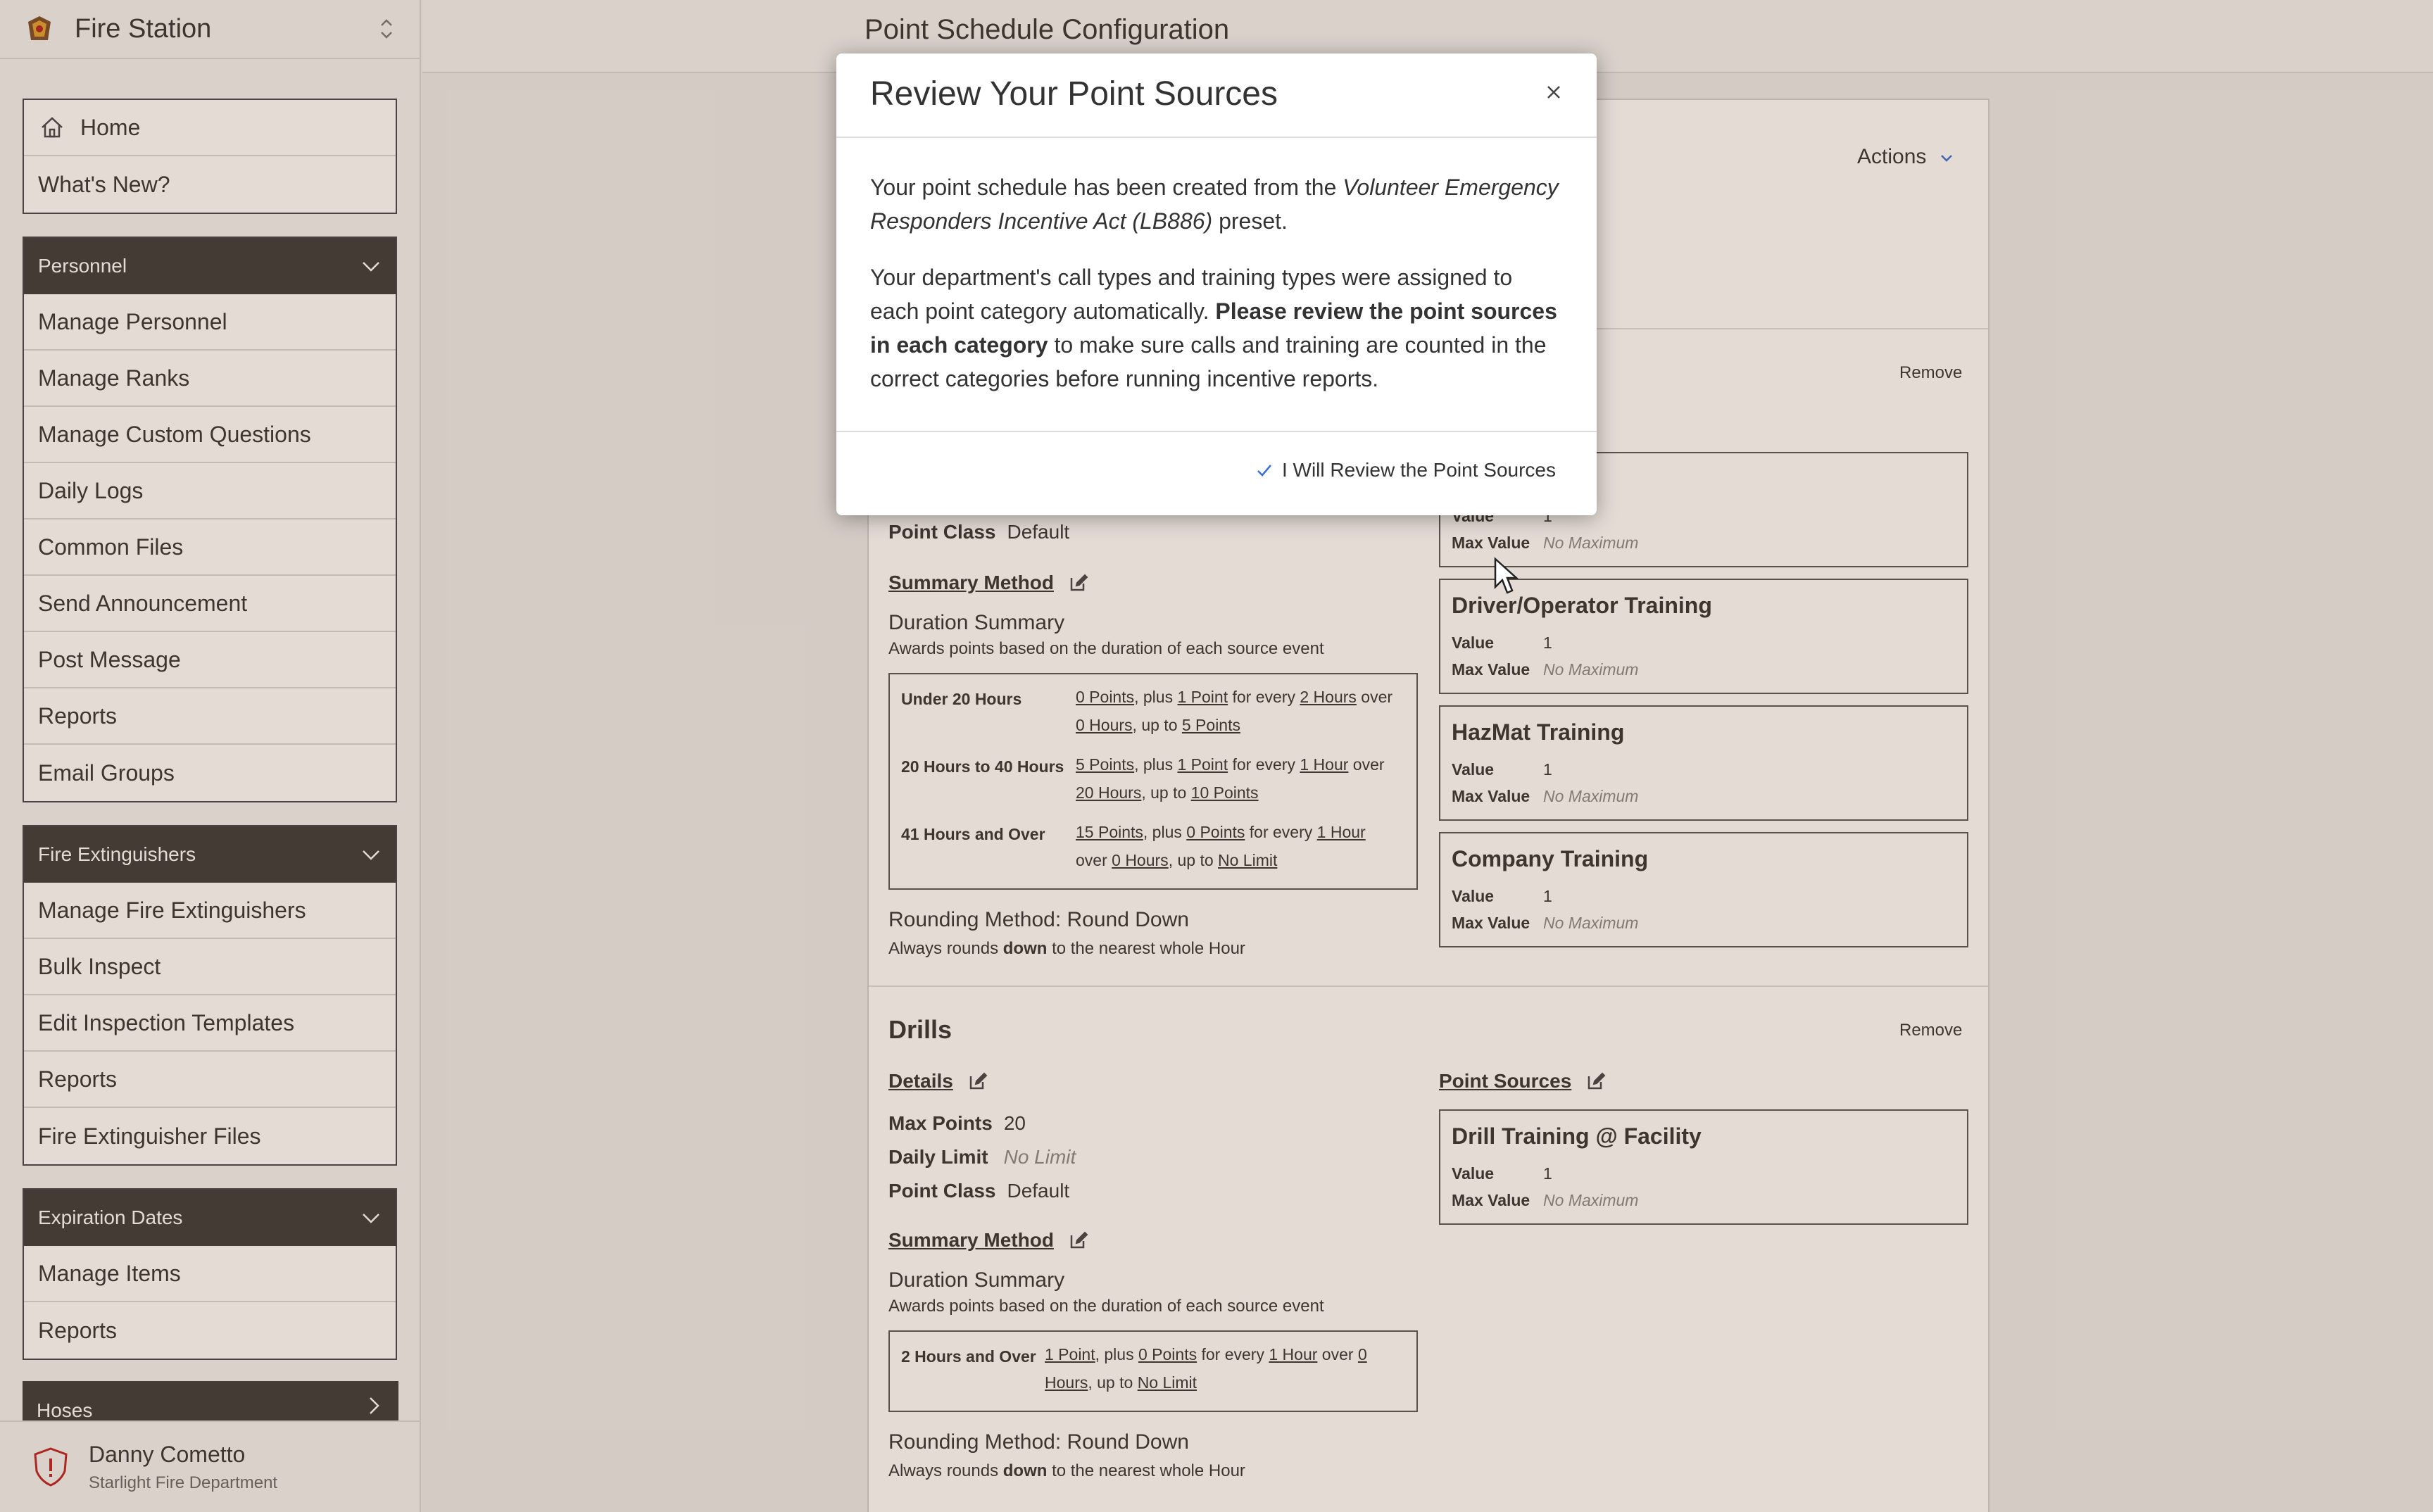 This screenshot has height=1512, width=2433. I want to click on modal-header: Review Your Point Sources, so click(1216, 96).